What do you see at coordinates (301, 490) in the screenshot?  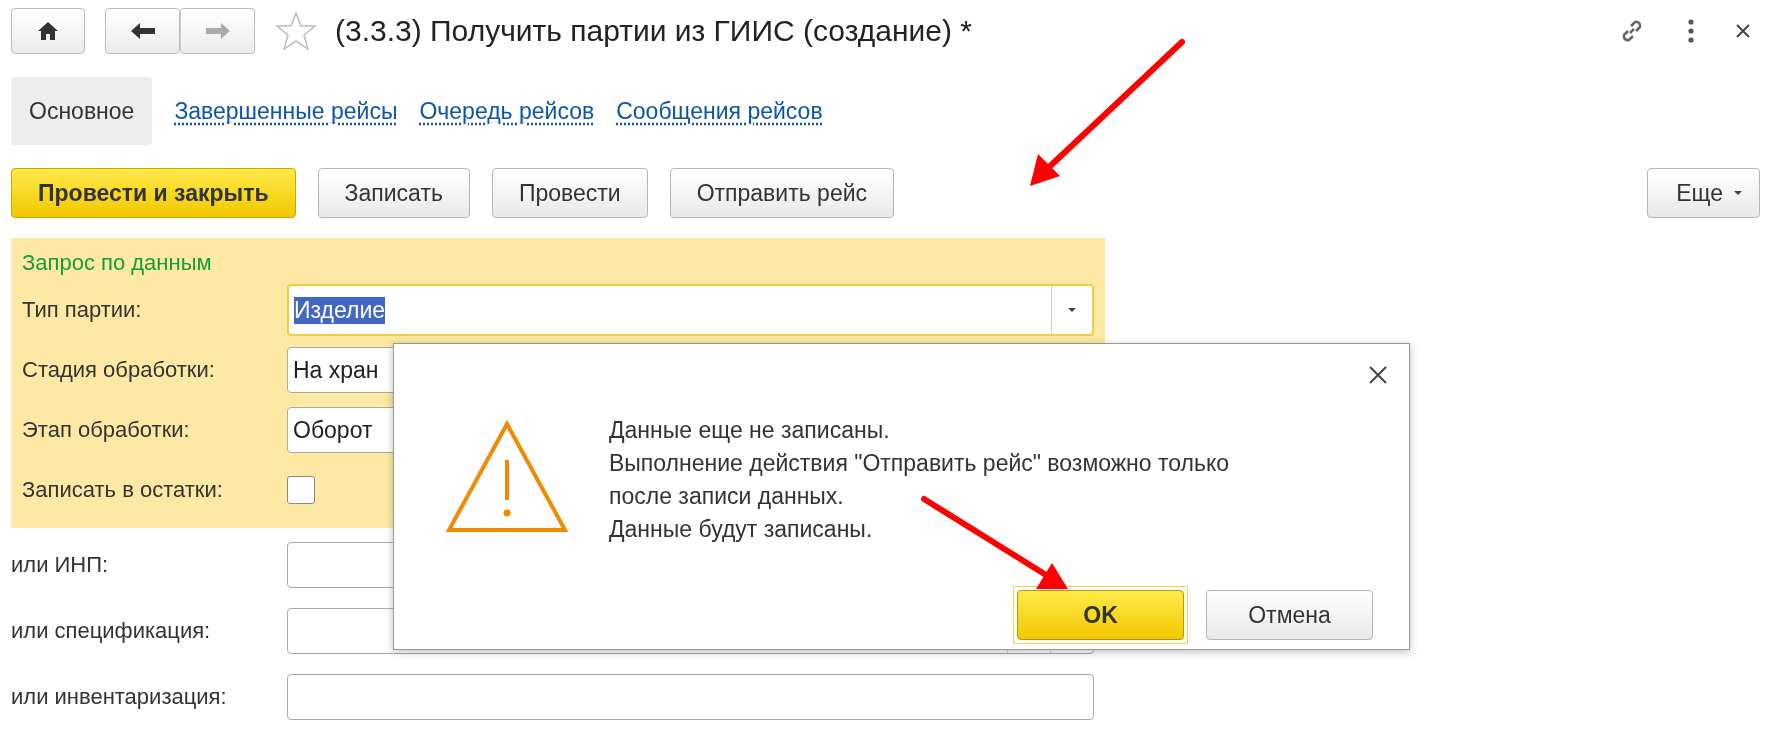 I see `checkbox` at bounding box center [301, 490].